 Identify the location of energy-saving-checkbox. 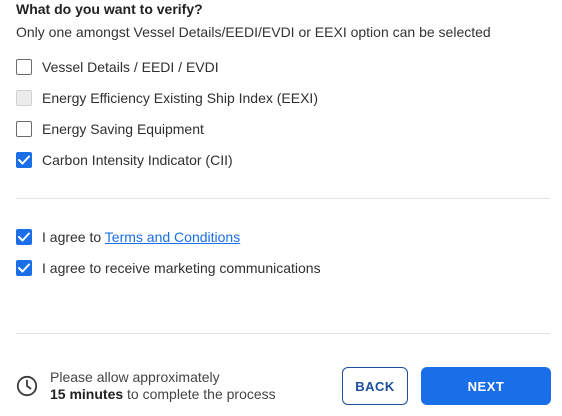
(24, 129).